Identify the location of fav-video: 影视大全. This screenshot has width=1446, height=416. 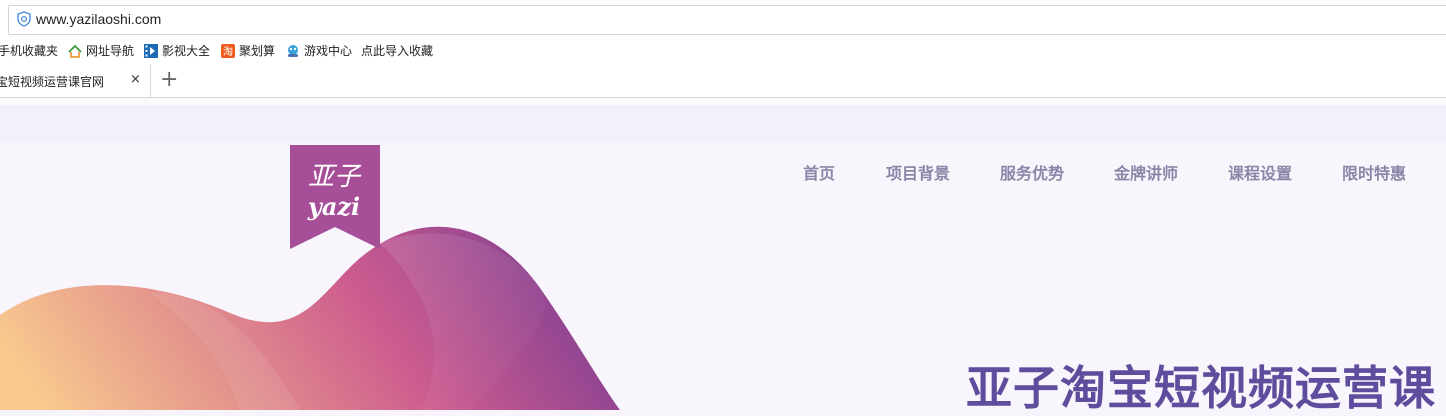
(176, 51).